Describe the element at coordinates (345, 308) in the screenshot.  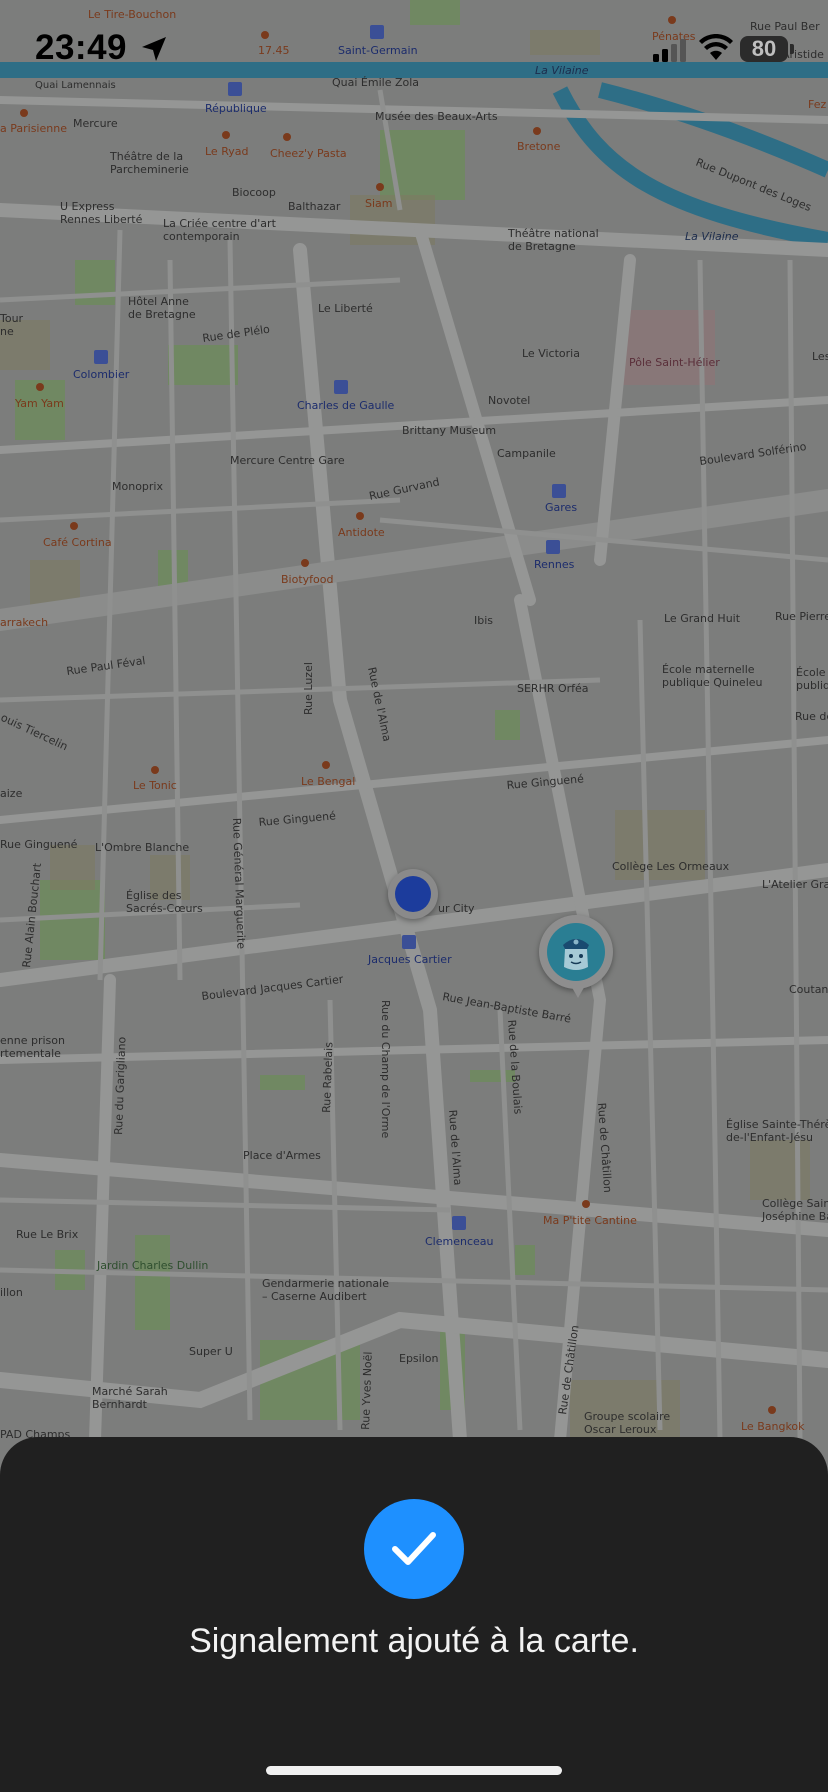
I see `label-le-liberte: Le Liberté` at that location.